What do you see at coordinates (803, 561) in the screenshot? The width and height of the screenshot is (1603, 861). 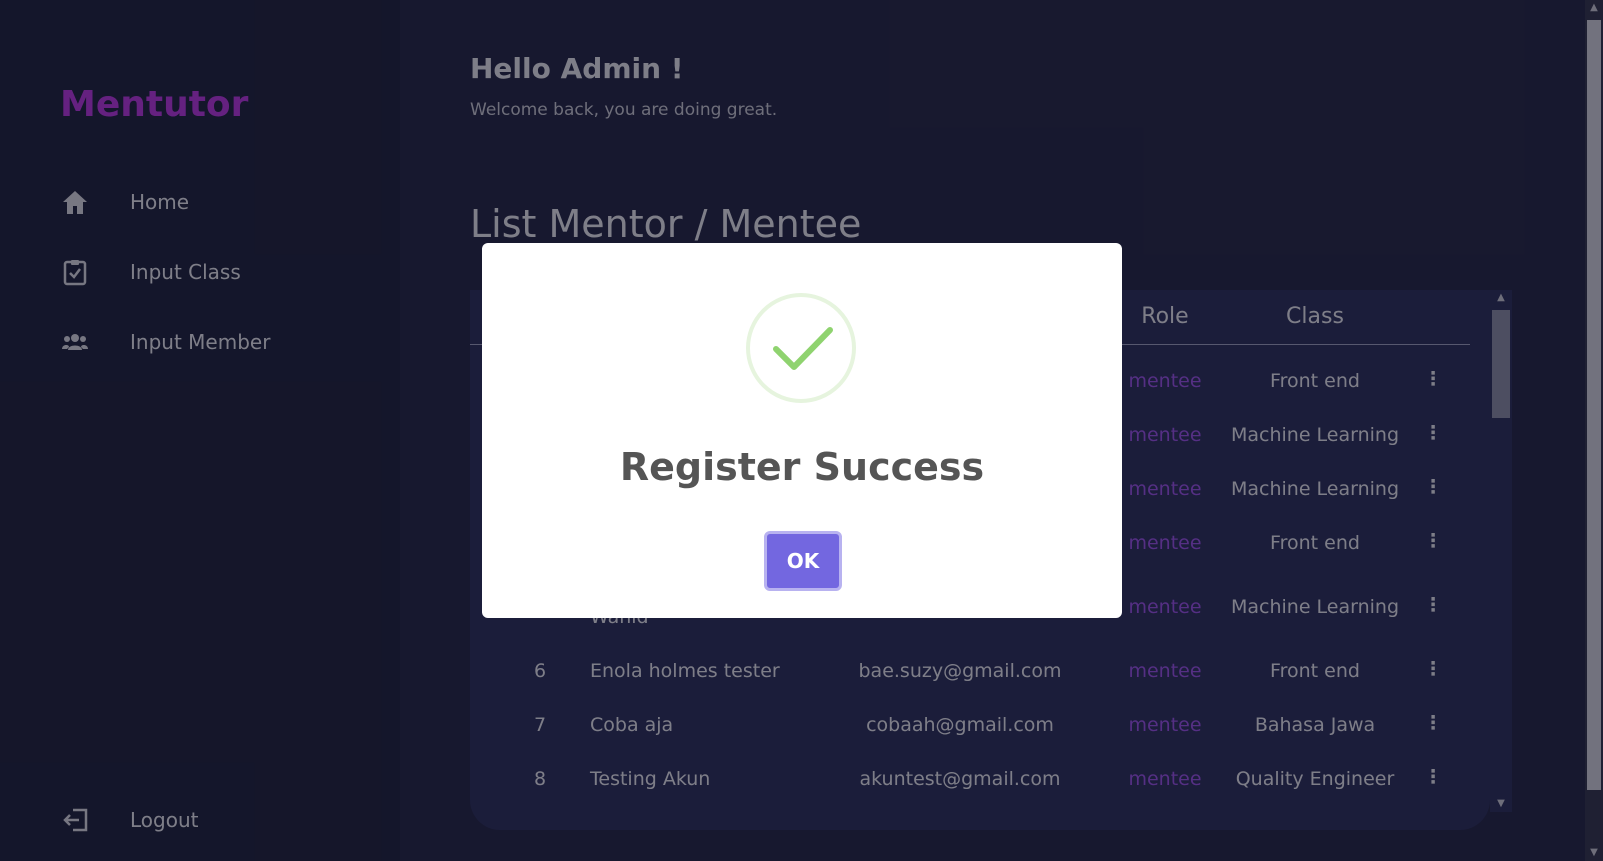 I see `ok-button: OK` at bounding box center [803, 561].